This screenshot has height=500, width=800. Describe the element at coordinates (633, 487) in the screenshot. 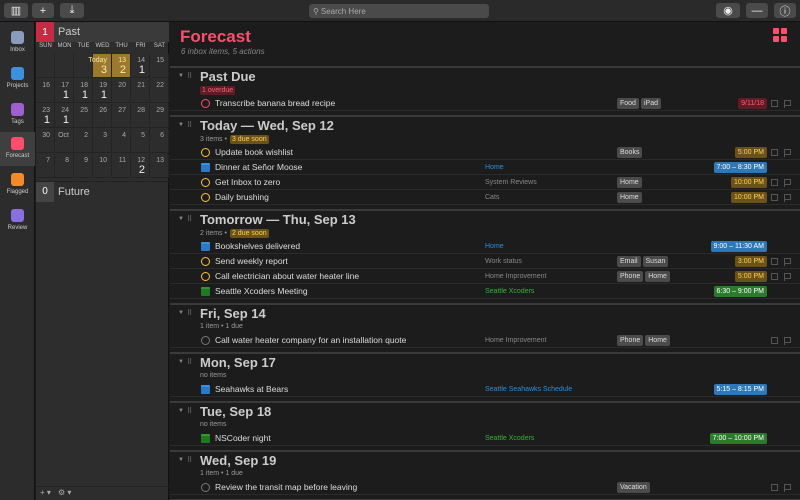

I see `tag-chip: Vacation` at that location.